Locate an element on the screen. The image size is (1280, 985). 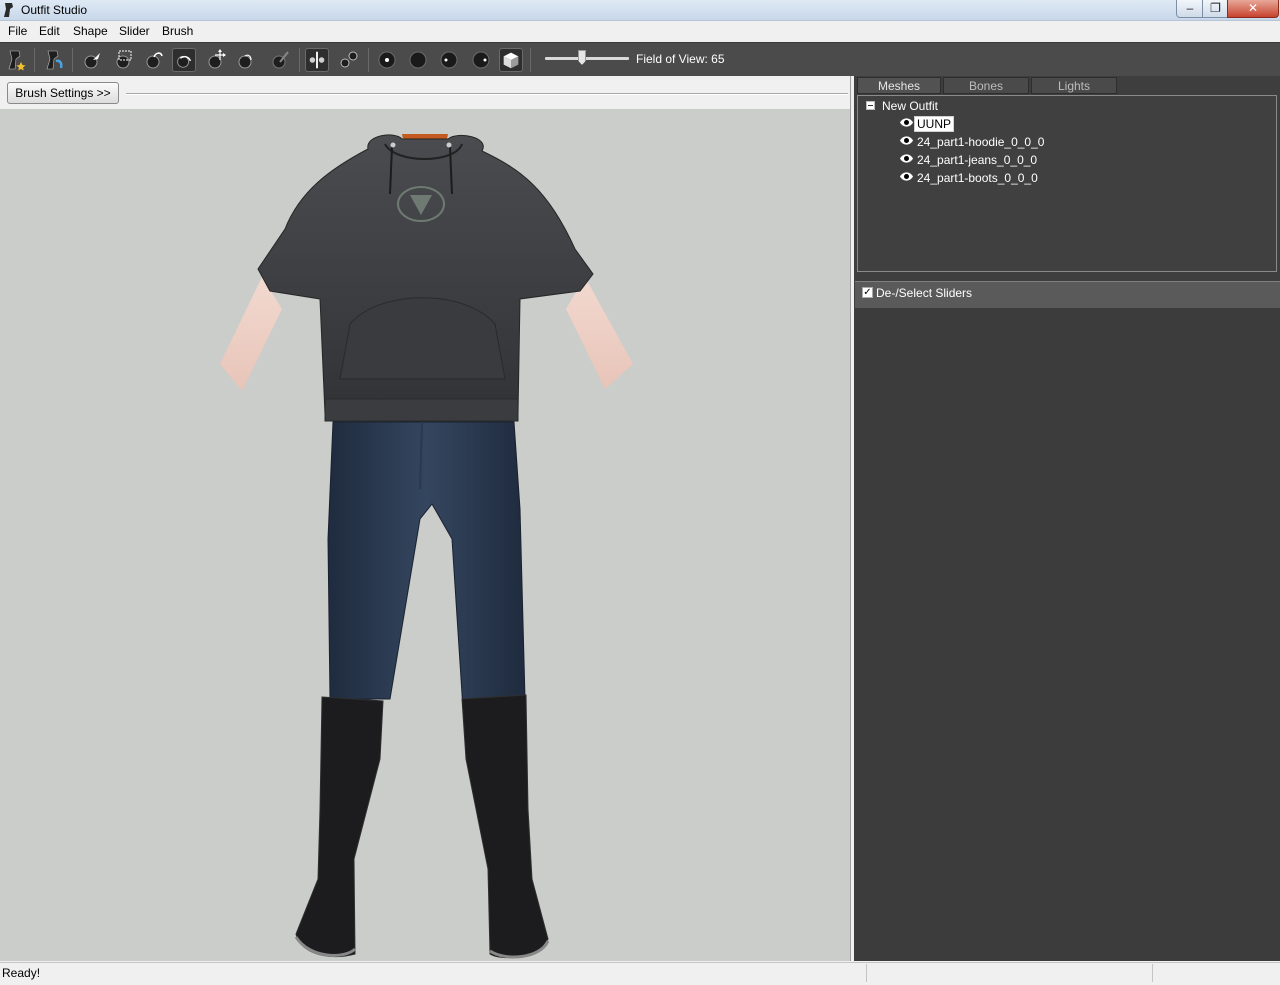
menu-file: File is located at coordinates (17, 31).